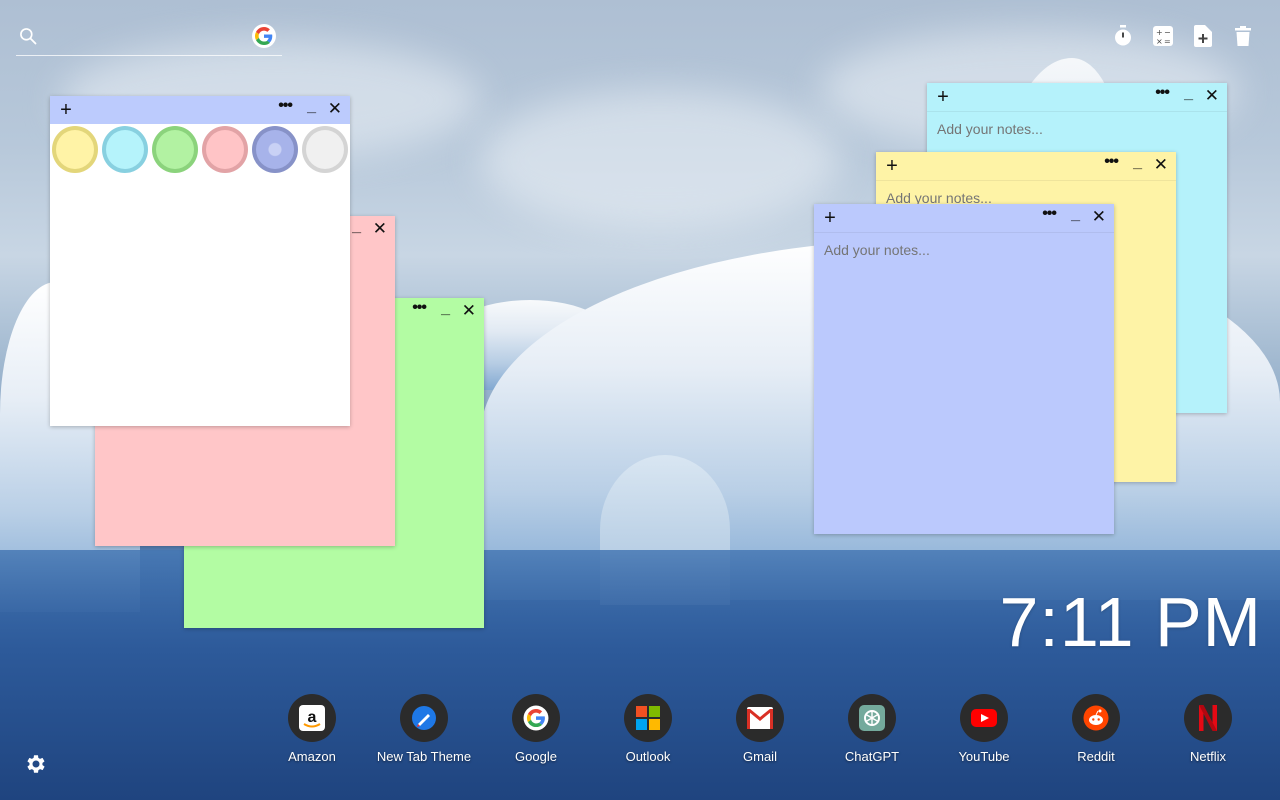 This screenshot has width=1280, height=800. I want to click on shortcut-gmail: Gmail, so click(760, 729).